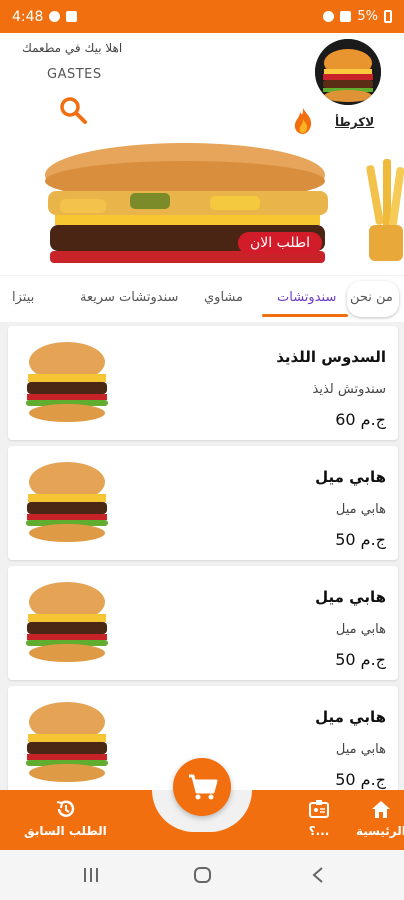 The width and height of the screenshot is (404, 900). What do you see at coordinates (65, 818) in the screenshot?
I see `nav-previous-order: الطلب السابق` at bounding box center [65, 818].